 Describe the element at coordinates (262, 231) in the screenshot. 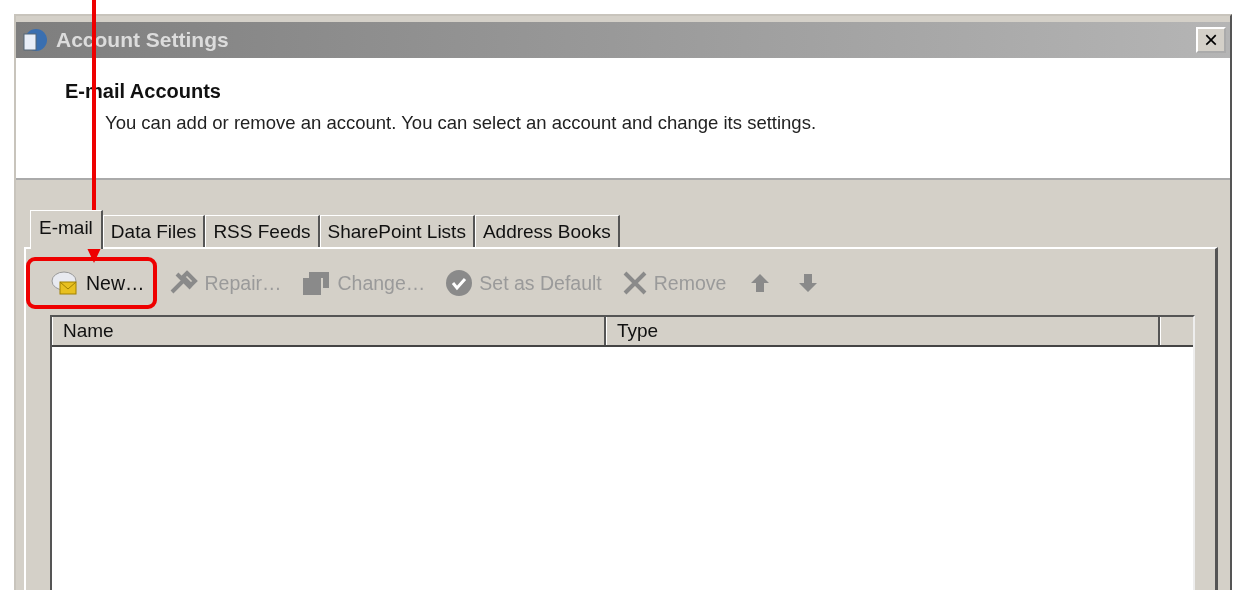

I see `tab: RSS Feeds` at that location.